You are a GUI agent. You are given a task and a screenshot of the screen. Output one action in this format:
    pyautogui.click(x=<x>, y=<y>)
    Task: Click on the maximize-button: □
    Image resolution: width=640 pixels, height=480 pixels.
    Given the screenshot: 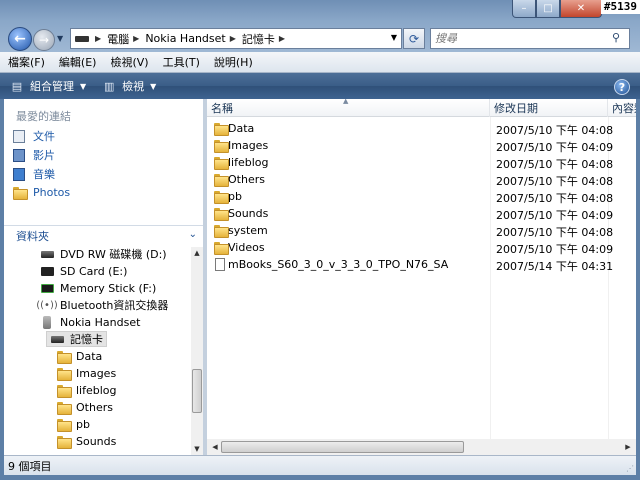 What is the action you would take?
    pyautogui.click(x=548, y=9)
    